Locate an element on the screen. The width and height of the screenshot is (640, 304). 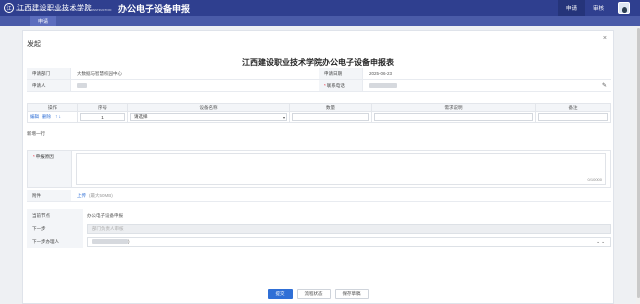
action-bar: 提交 流程状态 保存草稿 is located at coordinates (318, 294).